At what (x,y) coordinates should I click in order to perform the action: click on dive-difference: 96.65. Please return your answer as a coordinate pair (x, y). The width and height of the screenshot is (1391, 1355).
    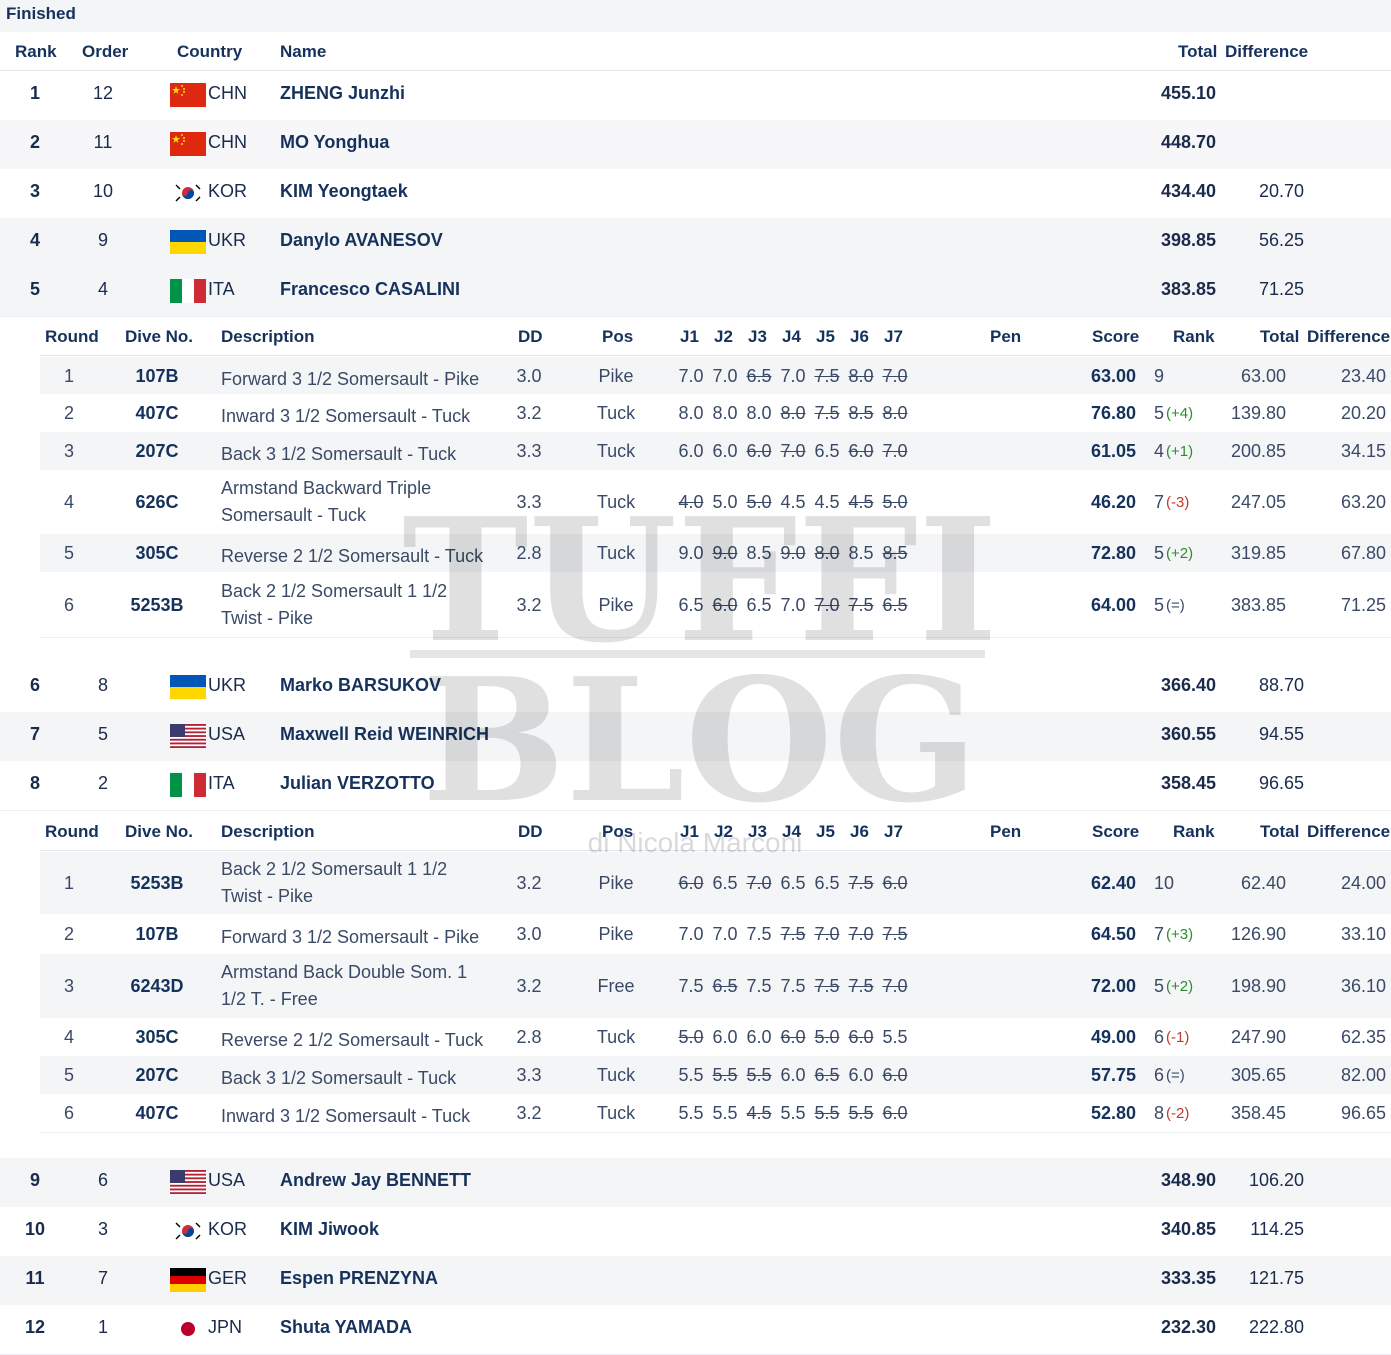
    Looking at the image, I should click on (1363, 1113).